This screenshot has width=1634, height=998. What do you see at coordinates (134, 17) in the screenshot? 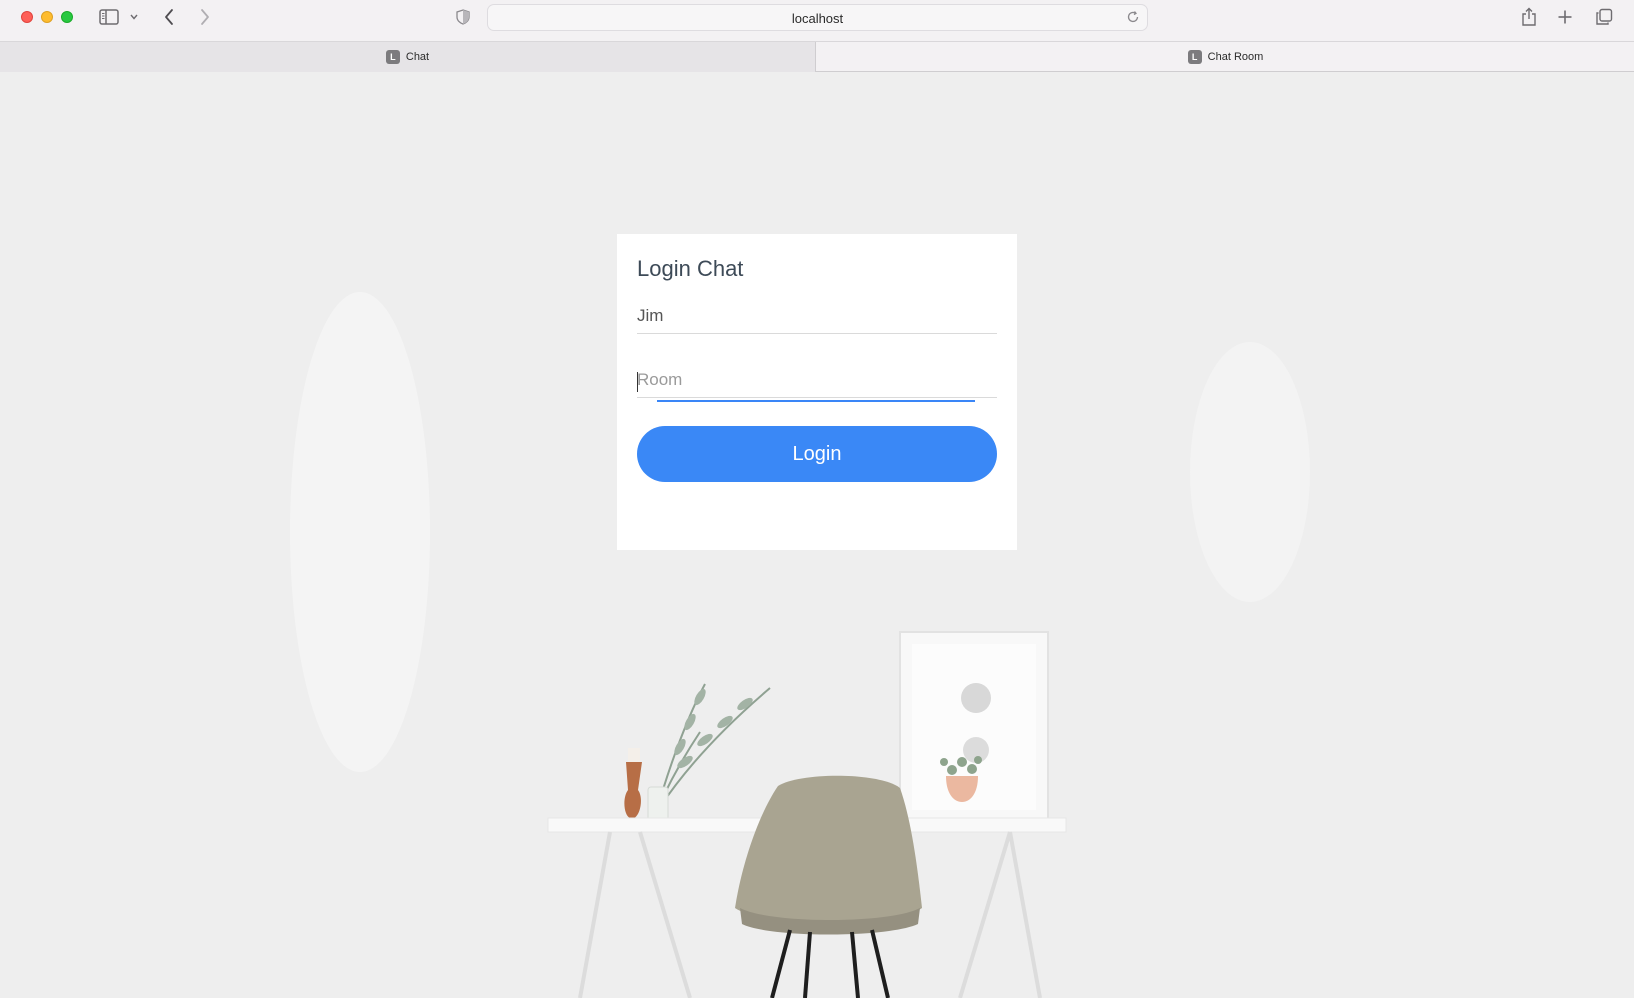
I see `chevron-down-icon` at bounding box center [134, 17].